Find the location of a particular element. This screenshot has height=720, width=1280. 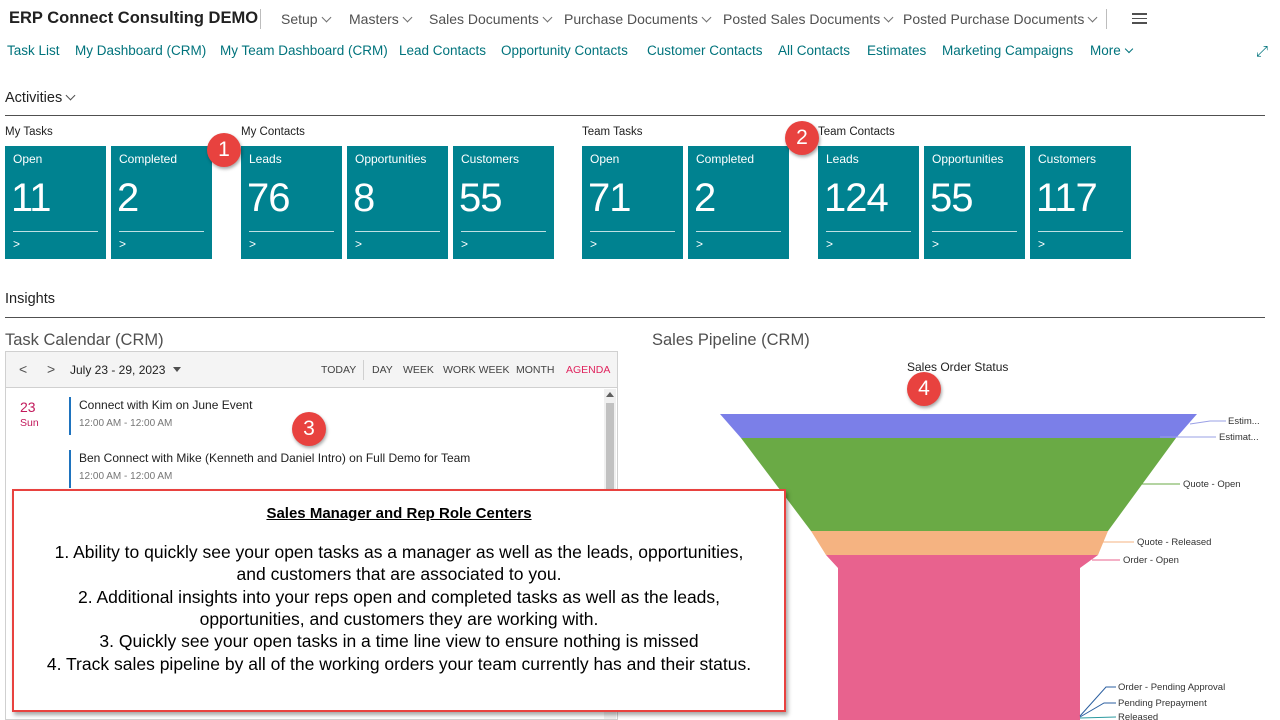

insights-header: Insights is located at coordinates (30, 299).